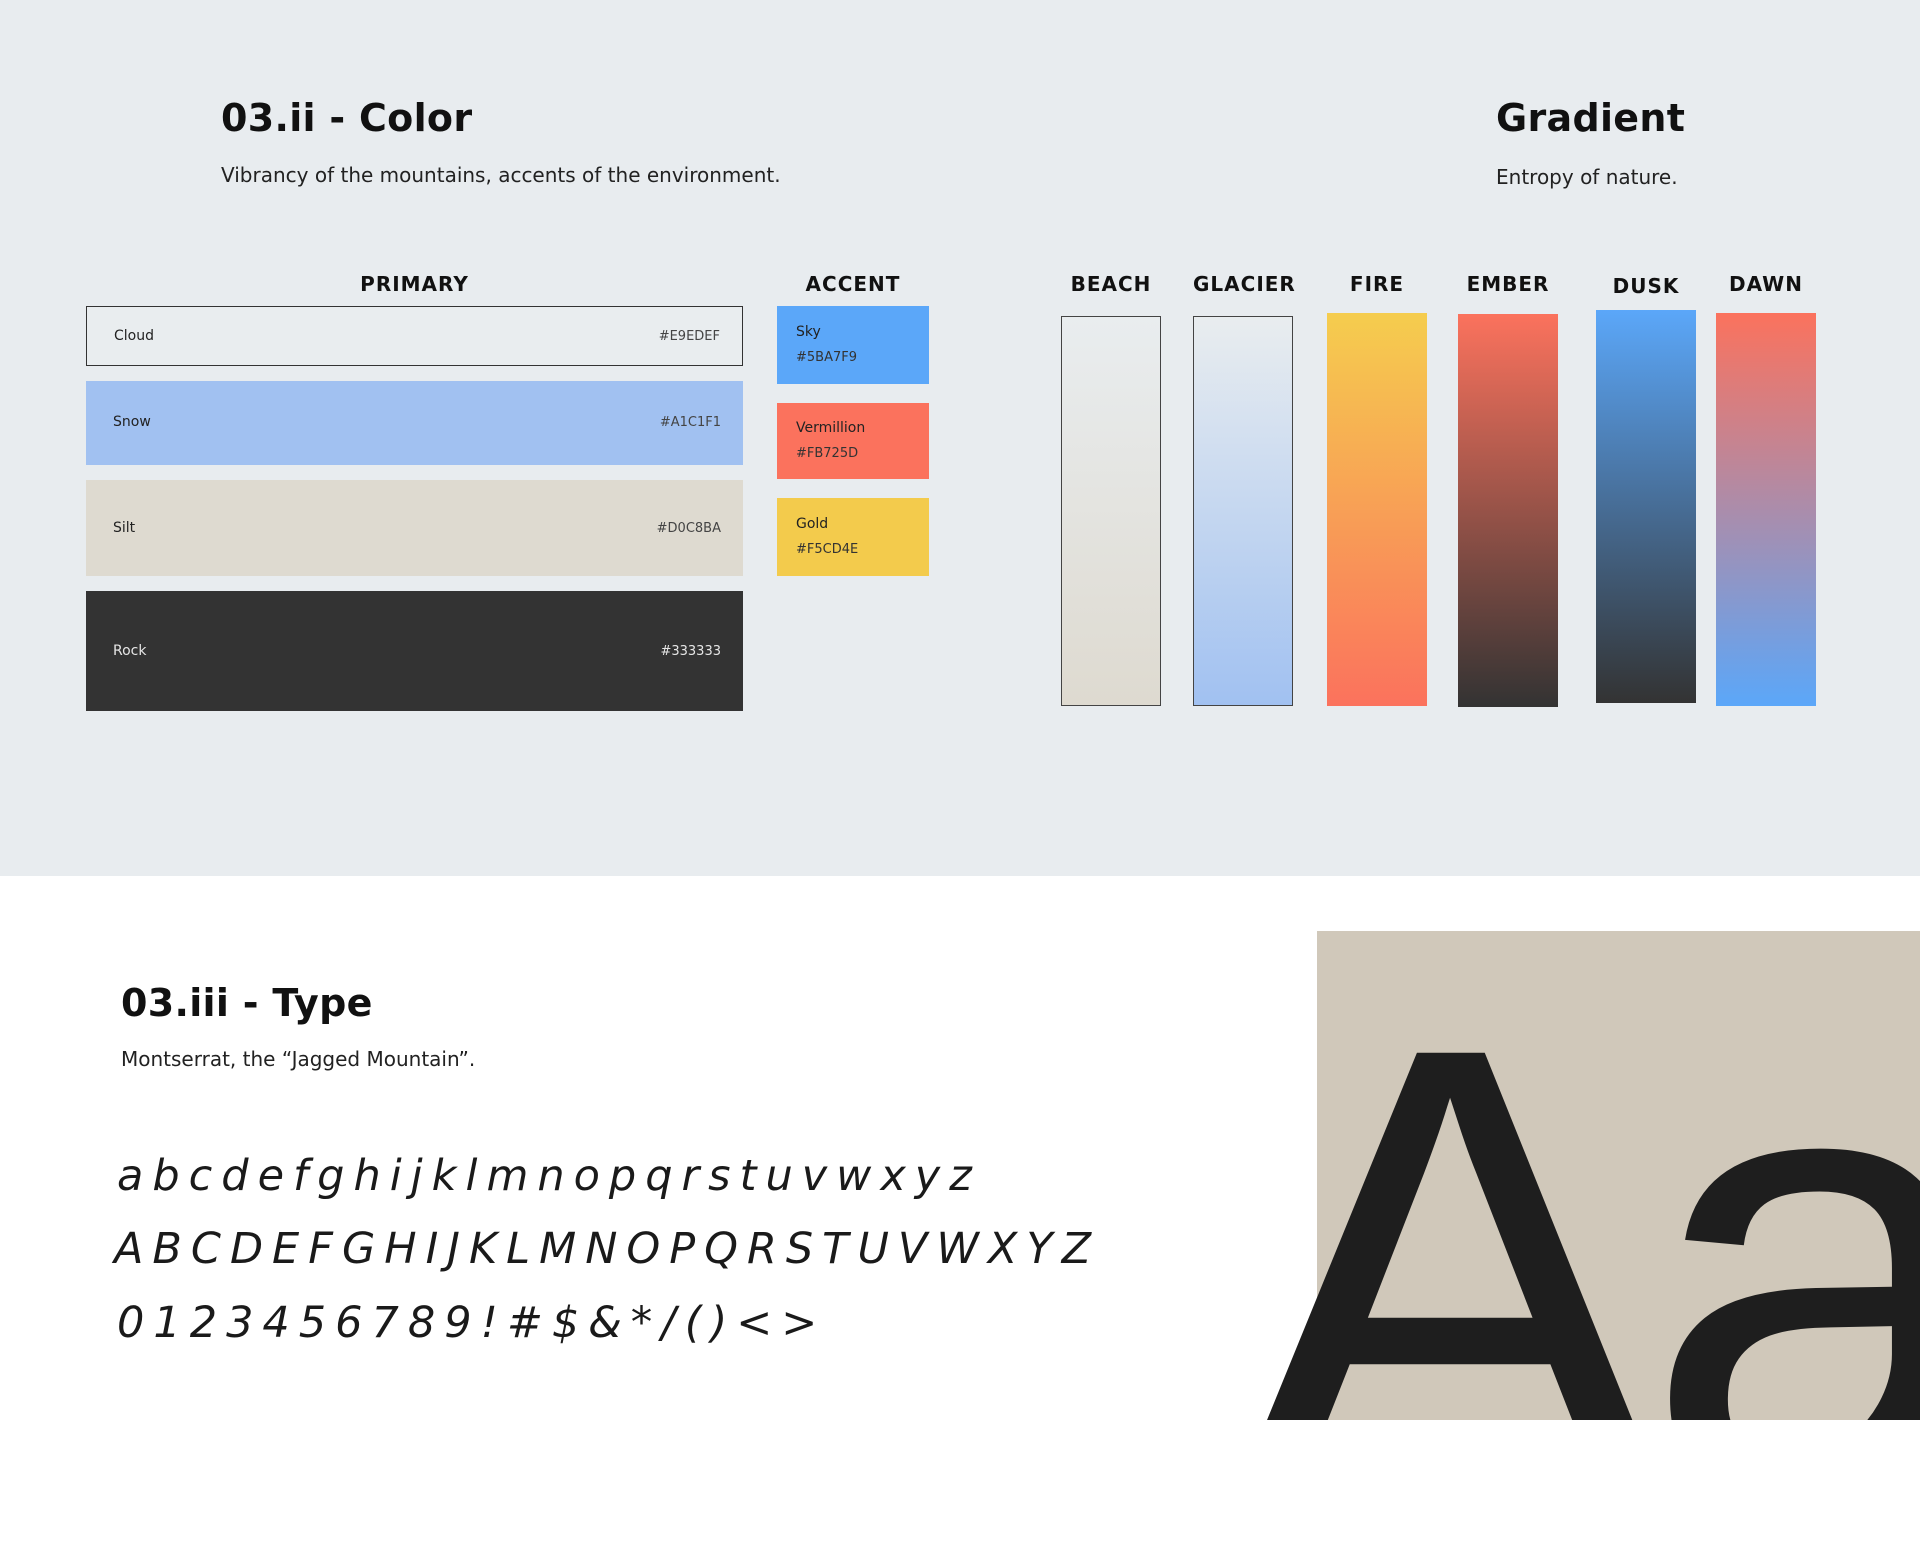 This screenshot has width=1920, height=1557. Describe the element at coordinates (1591, 118) in the screenshot. I see `gradient-section-title: Gradient` at that location.